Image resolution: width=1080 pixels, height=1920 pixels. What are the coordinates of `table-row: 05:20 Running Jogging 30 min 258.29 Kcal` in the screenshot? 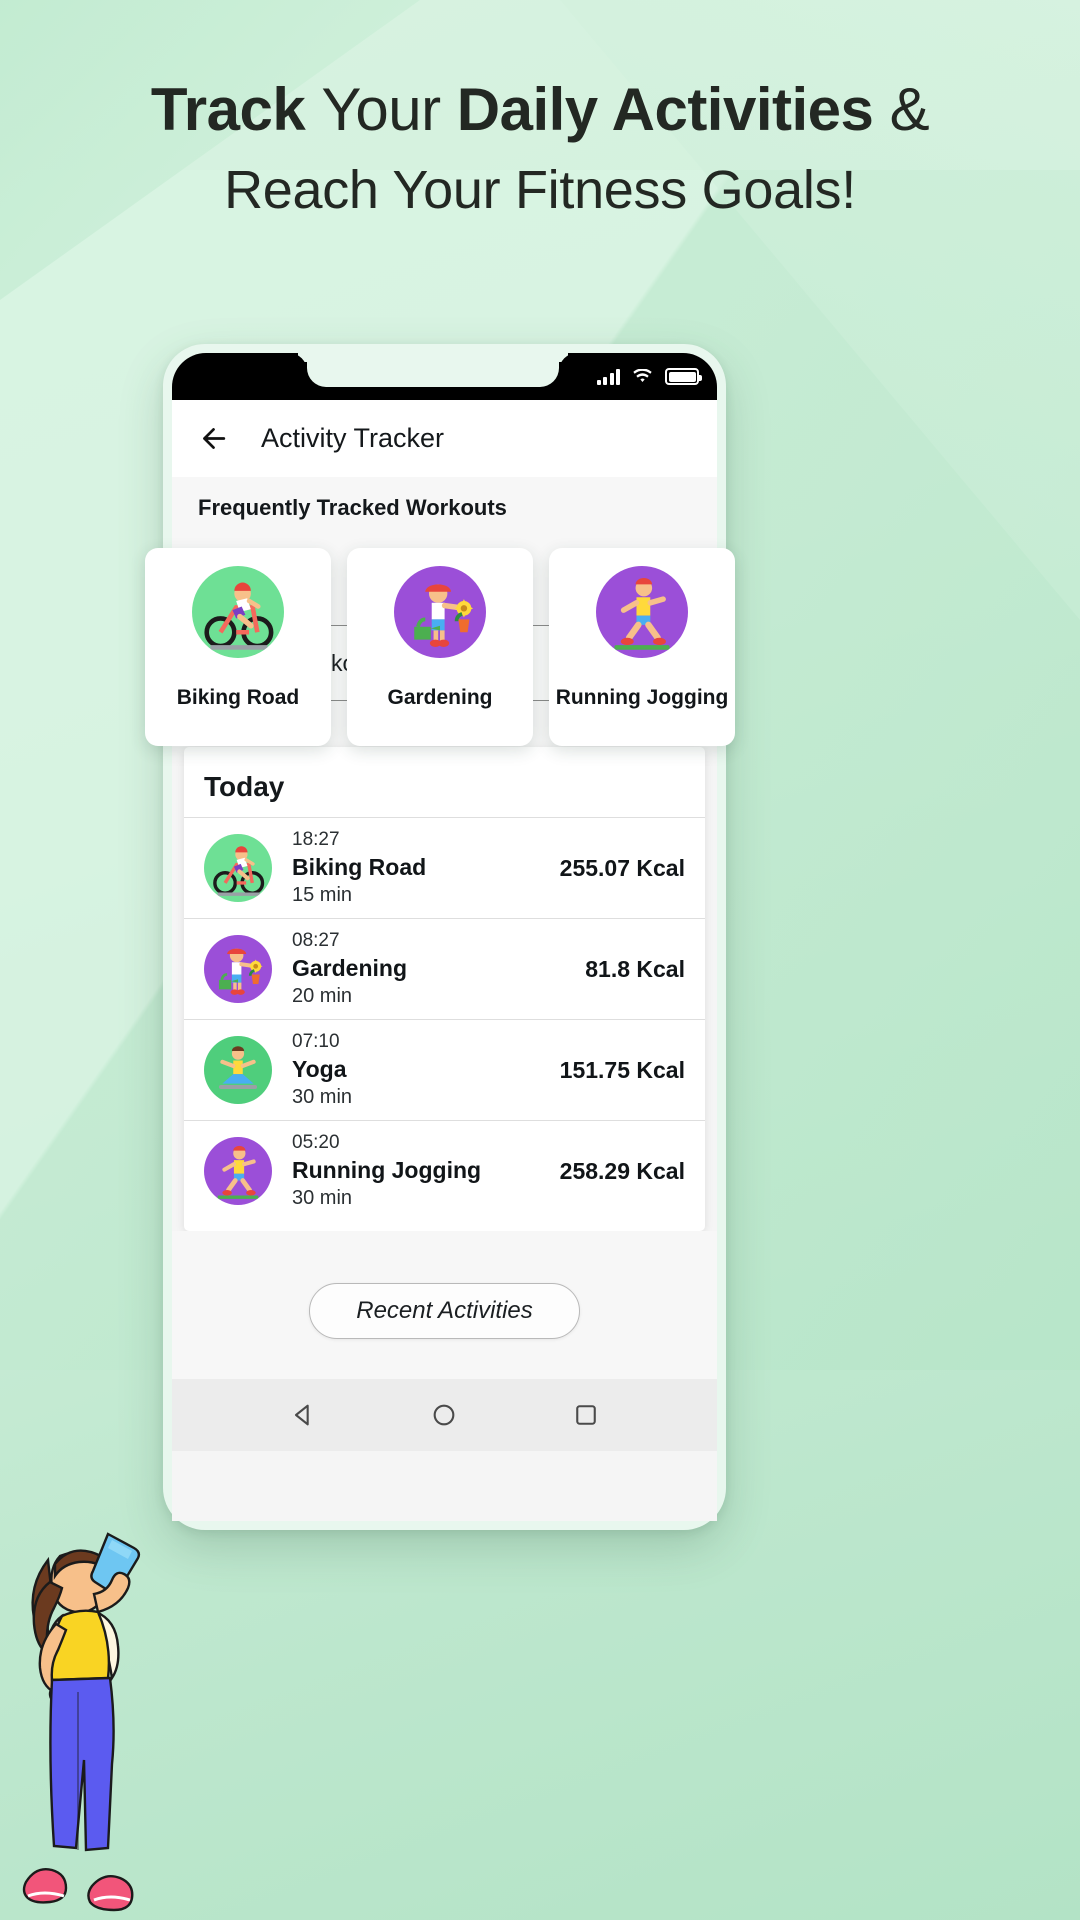 It's located at (444, 1170).